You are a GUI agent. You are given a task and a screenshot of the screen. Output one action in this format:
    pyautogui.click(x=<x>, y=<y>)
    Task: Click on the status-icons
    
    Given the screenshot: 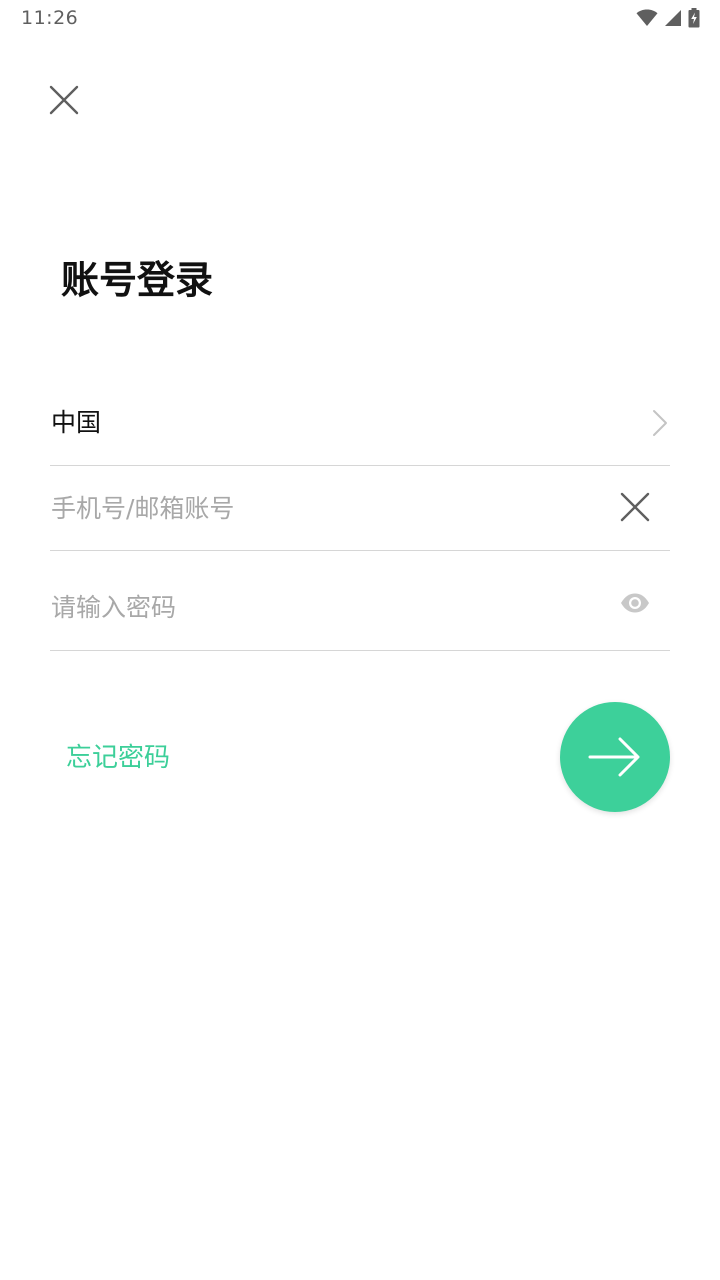 What is the action you would take?
    pyautogui.click(x=668, y=18)
    